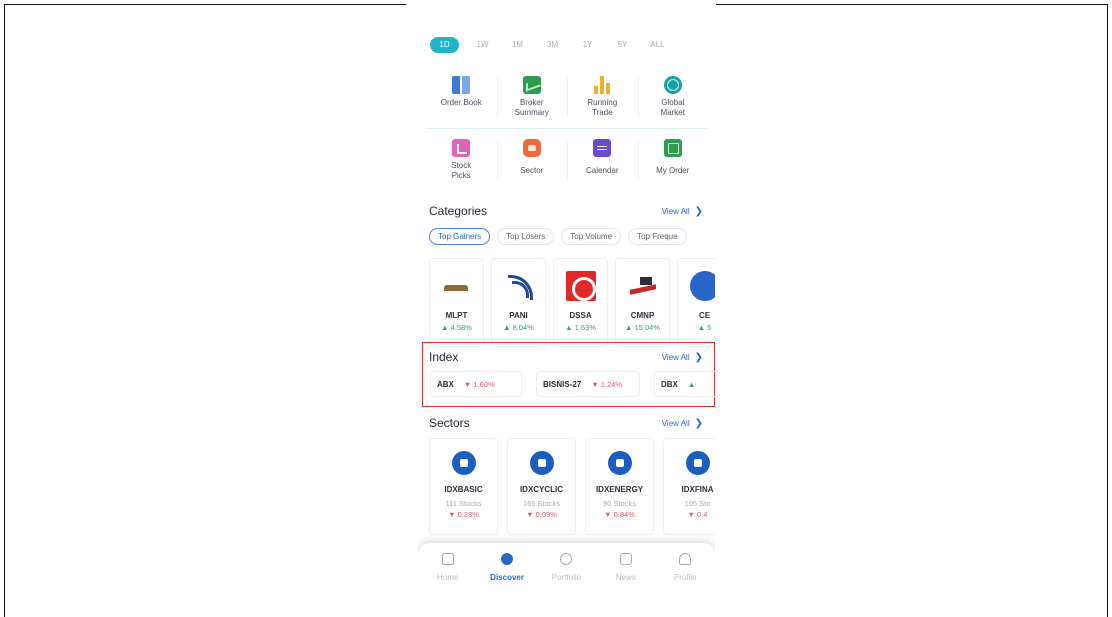 The width and height of the screenshot is (1112, 617). What do you see at coordinates (580, 302) in the screenshot?
I see `stock-card-dssa: DSSA ▲ 1.63%` at bounding box center [580, 302].